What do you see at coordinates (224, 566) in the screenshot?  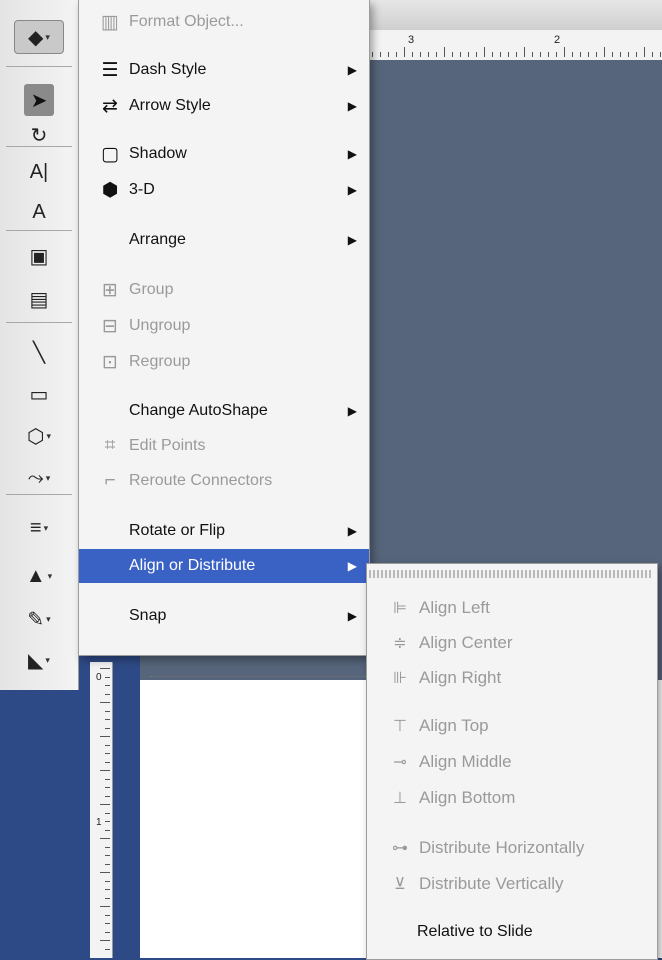 I see `menu-item-align-or-distribute: Align or Distribute ▶` at bounding box center [224, 566].